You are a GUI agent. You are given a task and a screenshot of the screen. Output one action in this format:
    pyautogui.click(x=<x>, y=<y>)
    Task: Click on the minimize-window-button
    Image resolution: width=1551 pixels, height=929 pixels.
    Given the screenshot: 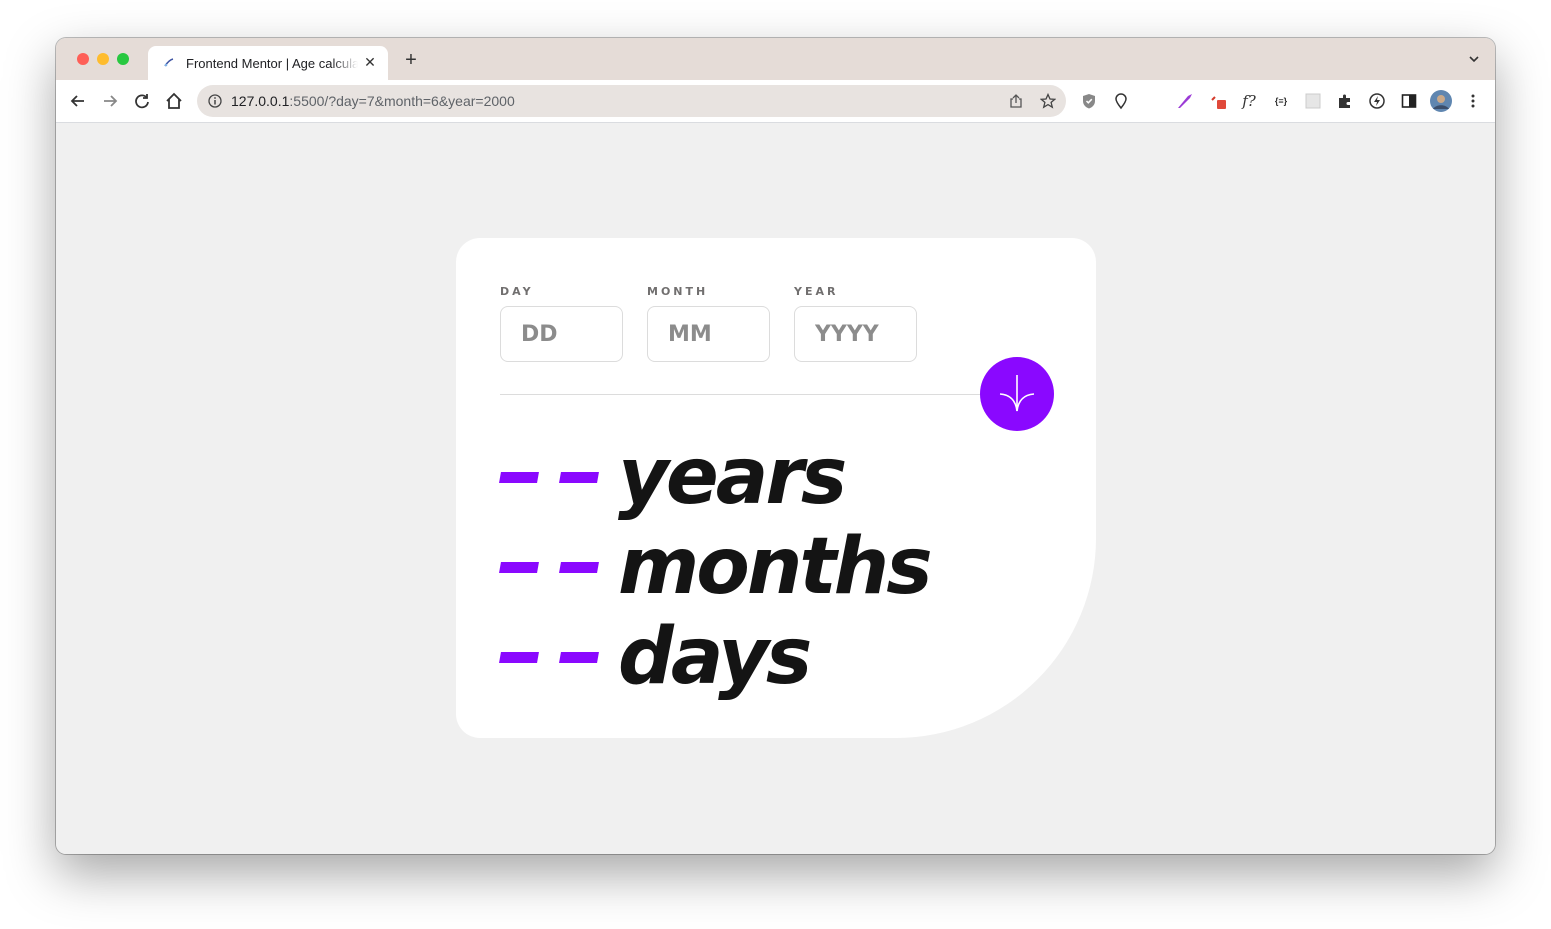 What is the action you would take?
    pyautogui.click(x=103, y=59)
    